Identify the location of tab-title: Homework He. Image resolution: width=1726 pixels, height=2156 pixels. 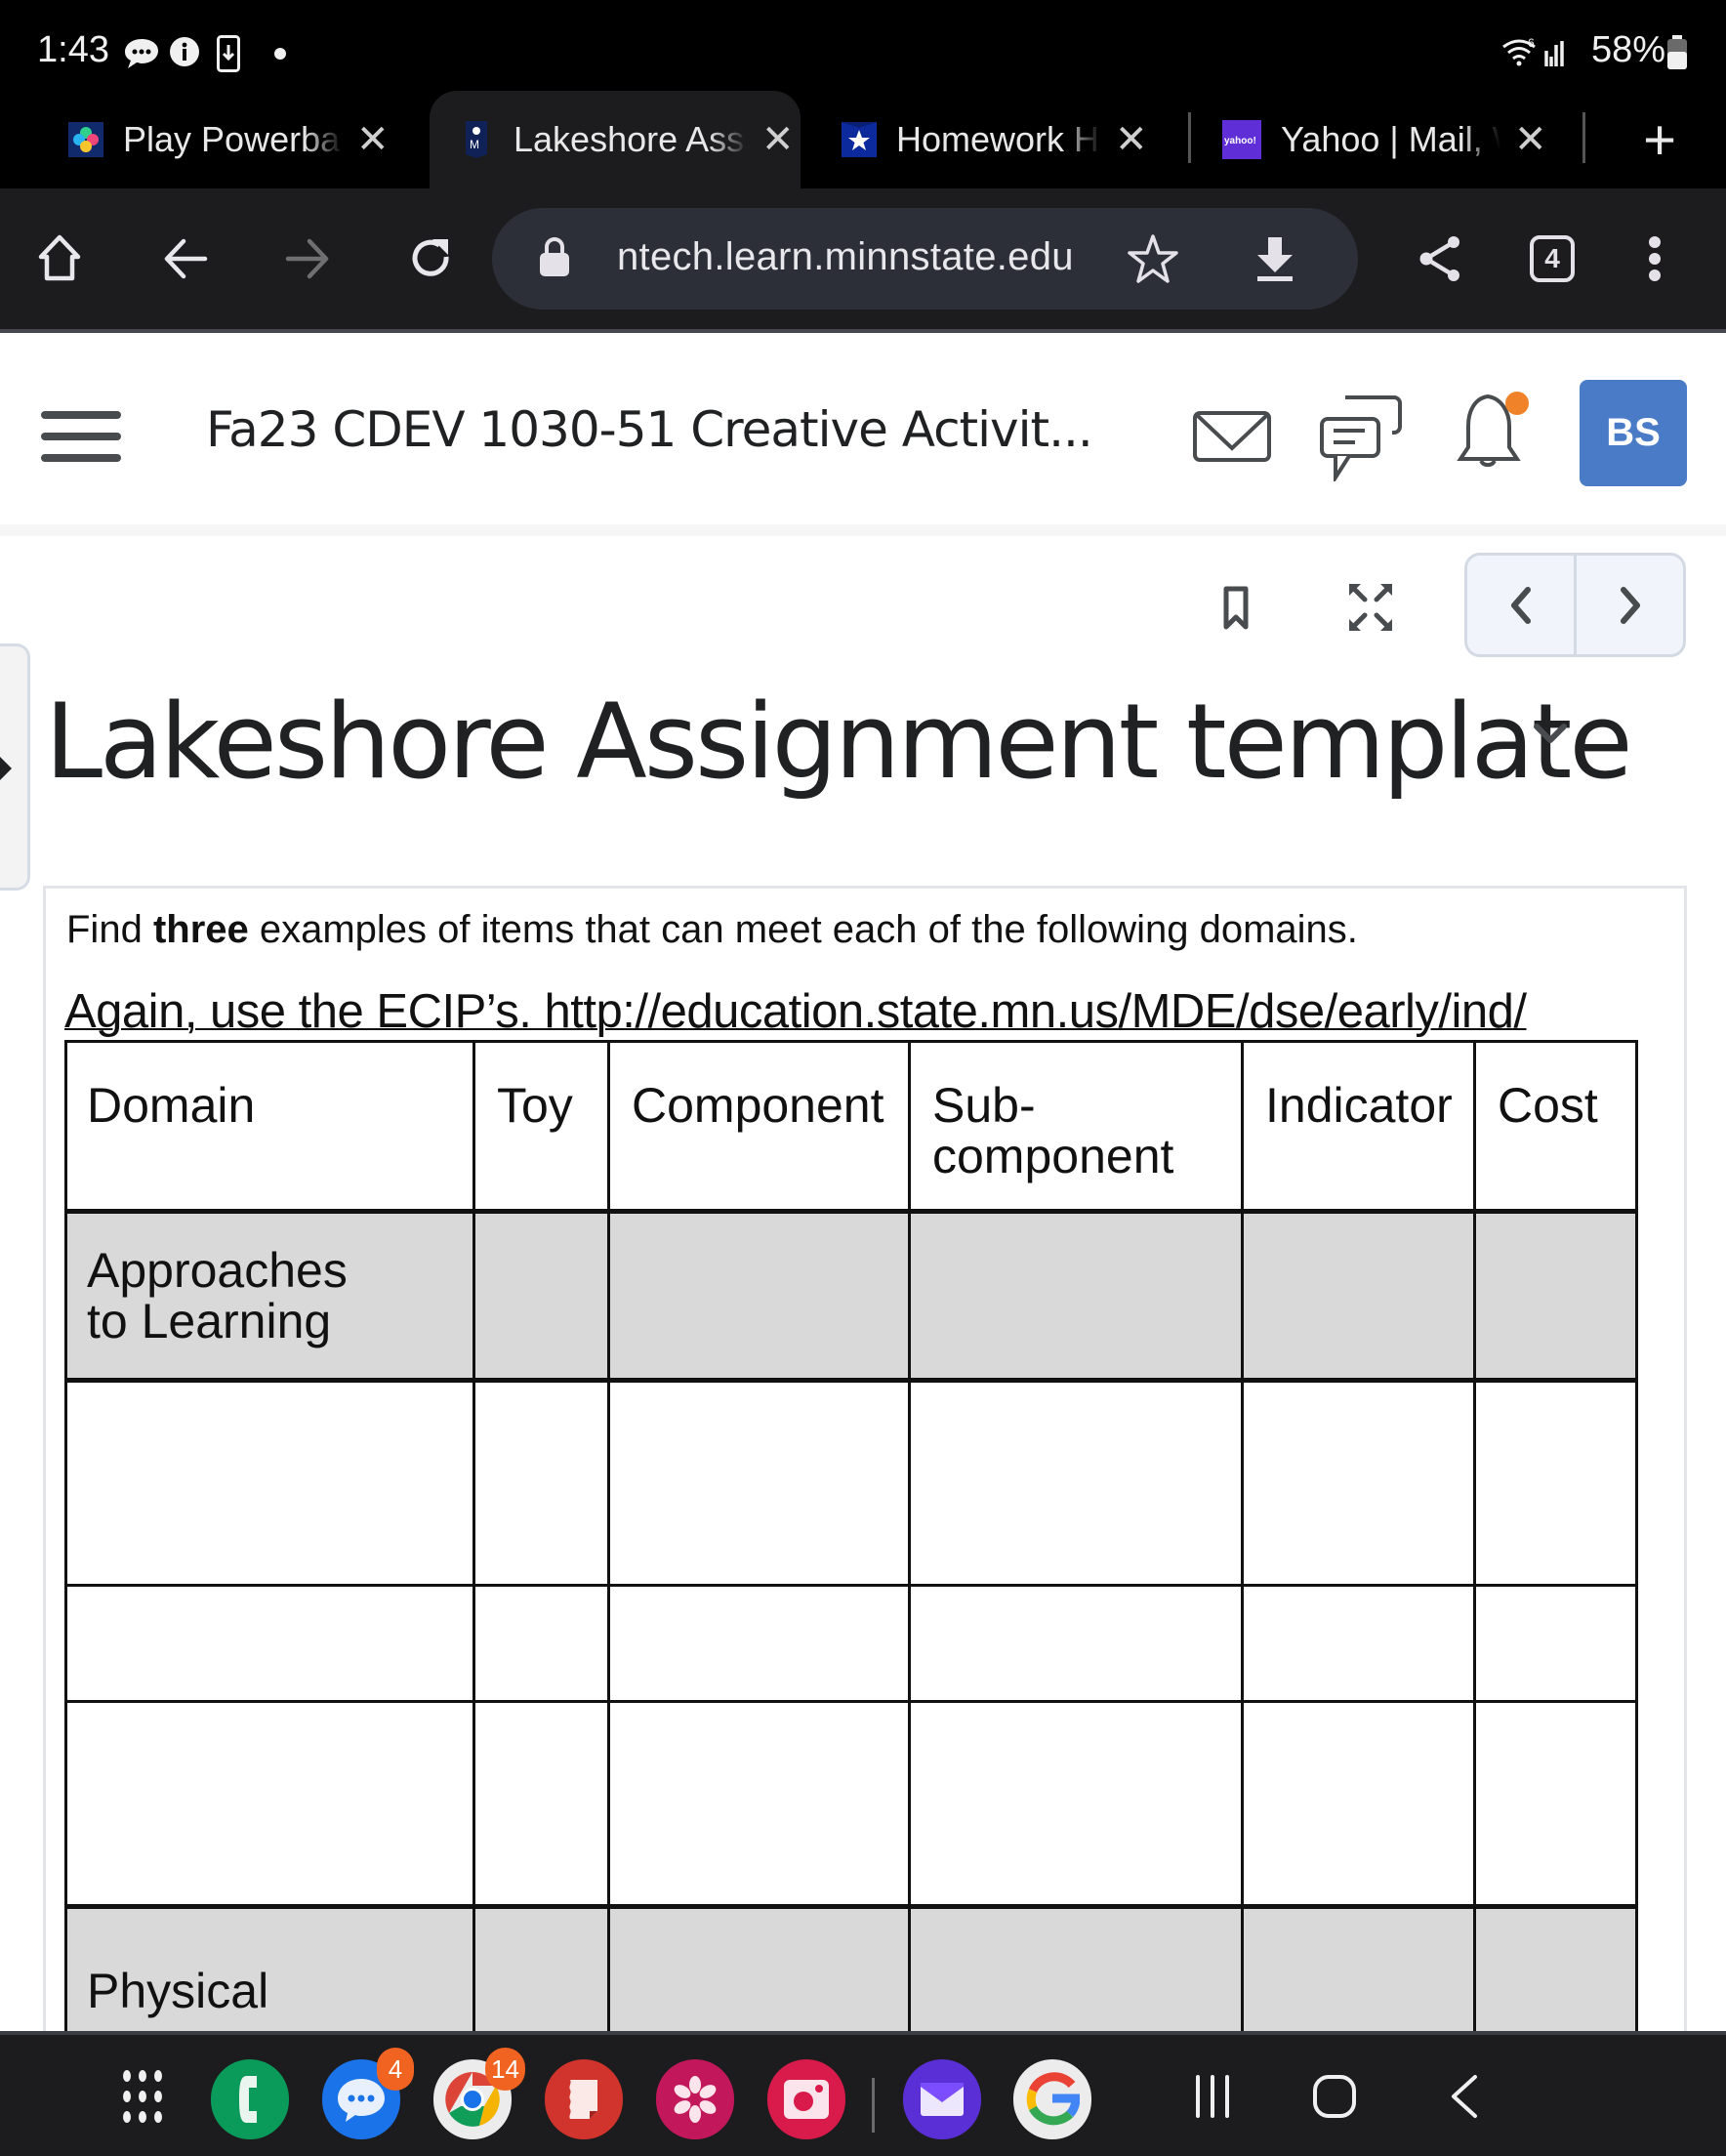
(999, 140).